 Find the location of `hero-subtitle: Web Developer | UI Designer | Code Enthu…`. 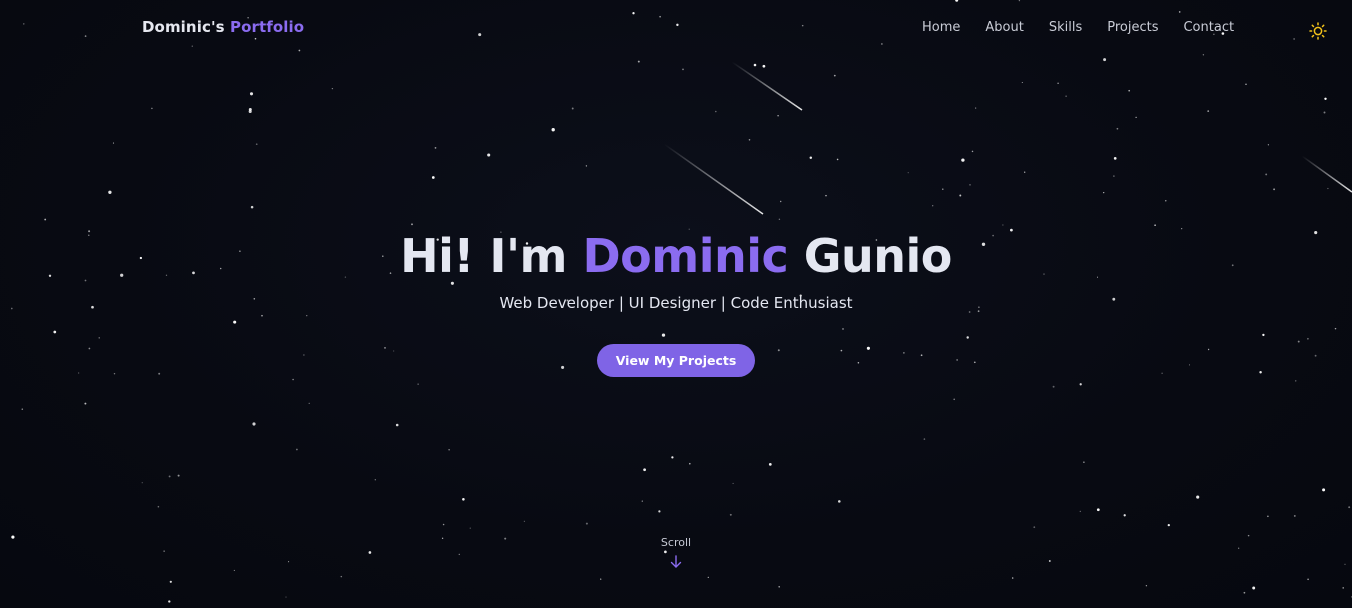

hero-subtitle: Web Developer | UI Designer | Code Enthu… is located at coordinates (676, 303).